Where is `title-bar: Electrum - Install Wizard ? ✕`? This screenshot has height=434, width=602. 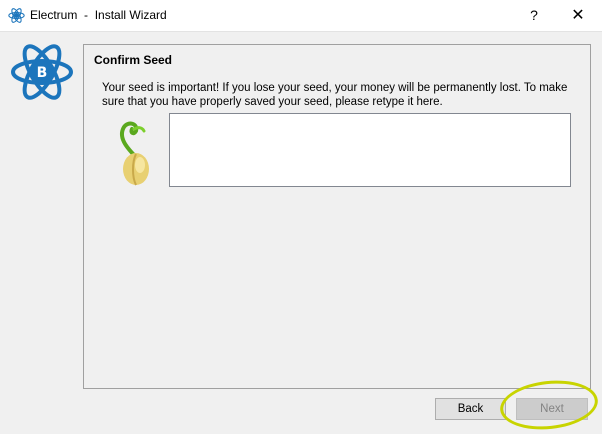
title-bar: Electrum - Install Wizard ? ✕ is located at coordinates (301, 16).